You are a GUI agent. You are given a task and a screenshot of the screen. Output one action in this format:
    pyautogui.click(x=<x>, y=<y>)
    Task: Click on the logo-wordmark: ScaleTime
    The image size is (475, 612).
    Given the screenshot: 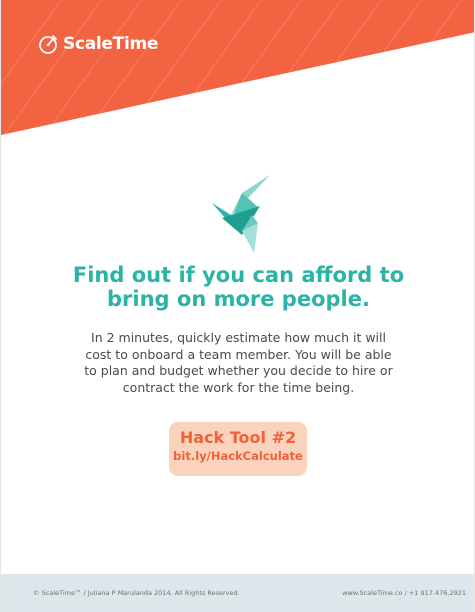 What is the action you would take?
    pyautogui.click(x=111, y=44)
    